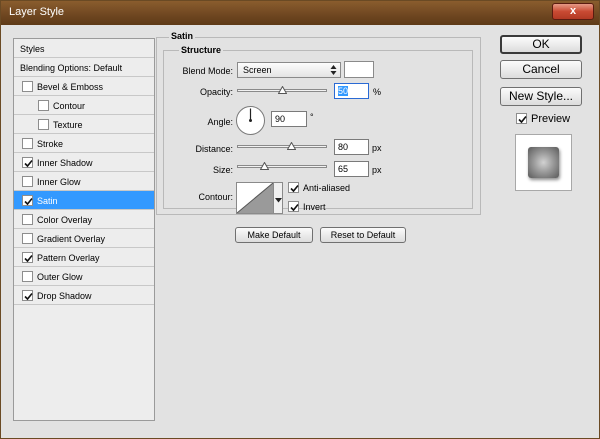  What do you see at coordinates (333, 71) in the screenshot?
I see `chevron-updown-icon` at bounding box center [333, 71].